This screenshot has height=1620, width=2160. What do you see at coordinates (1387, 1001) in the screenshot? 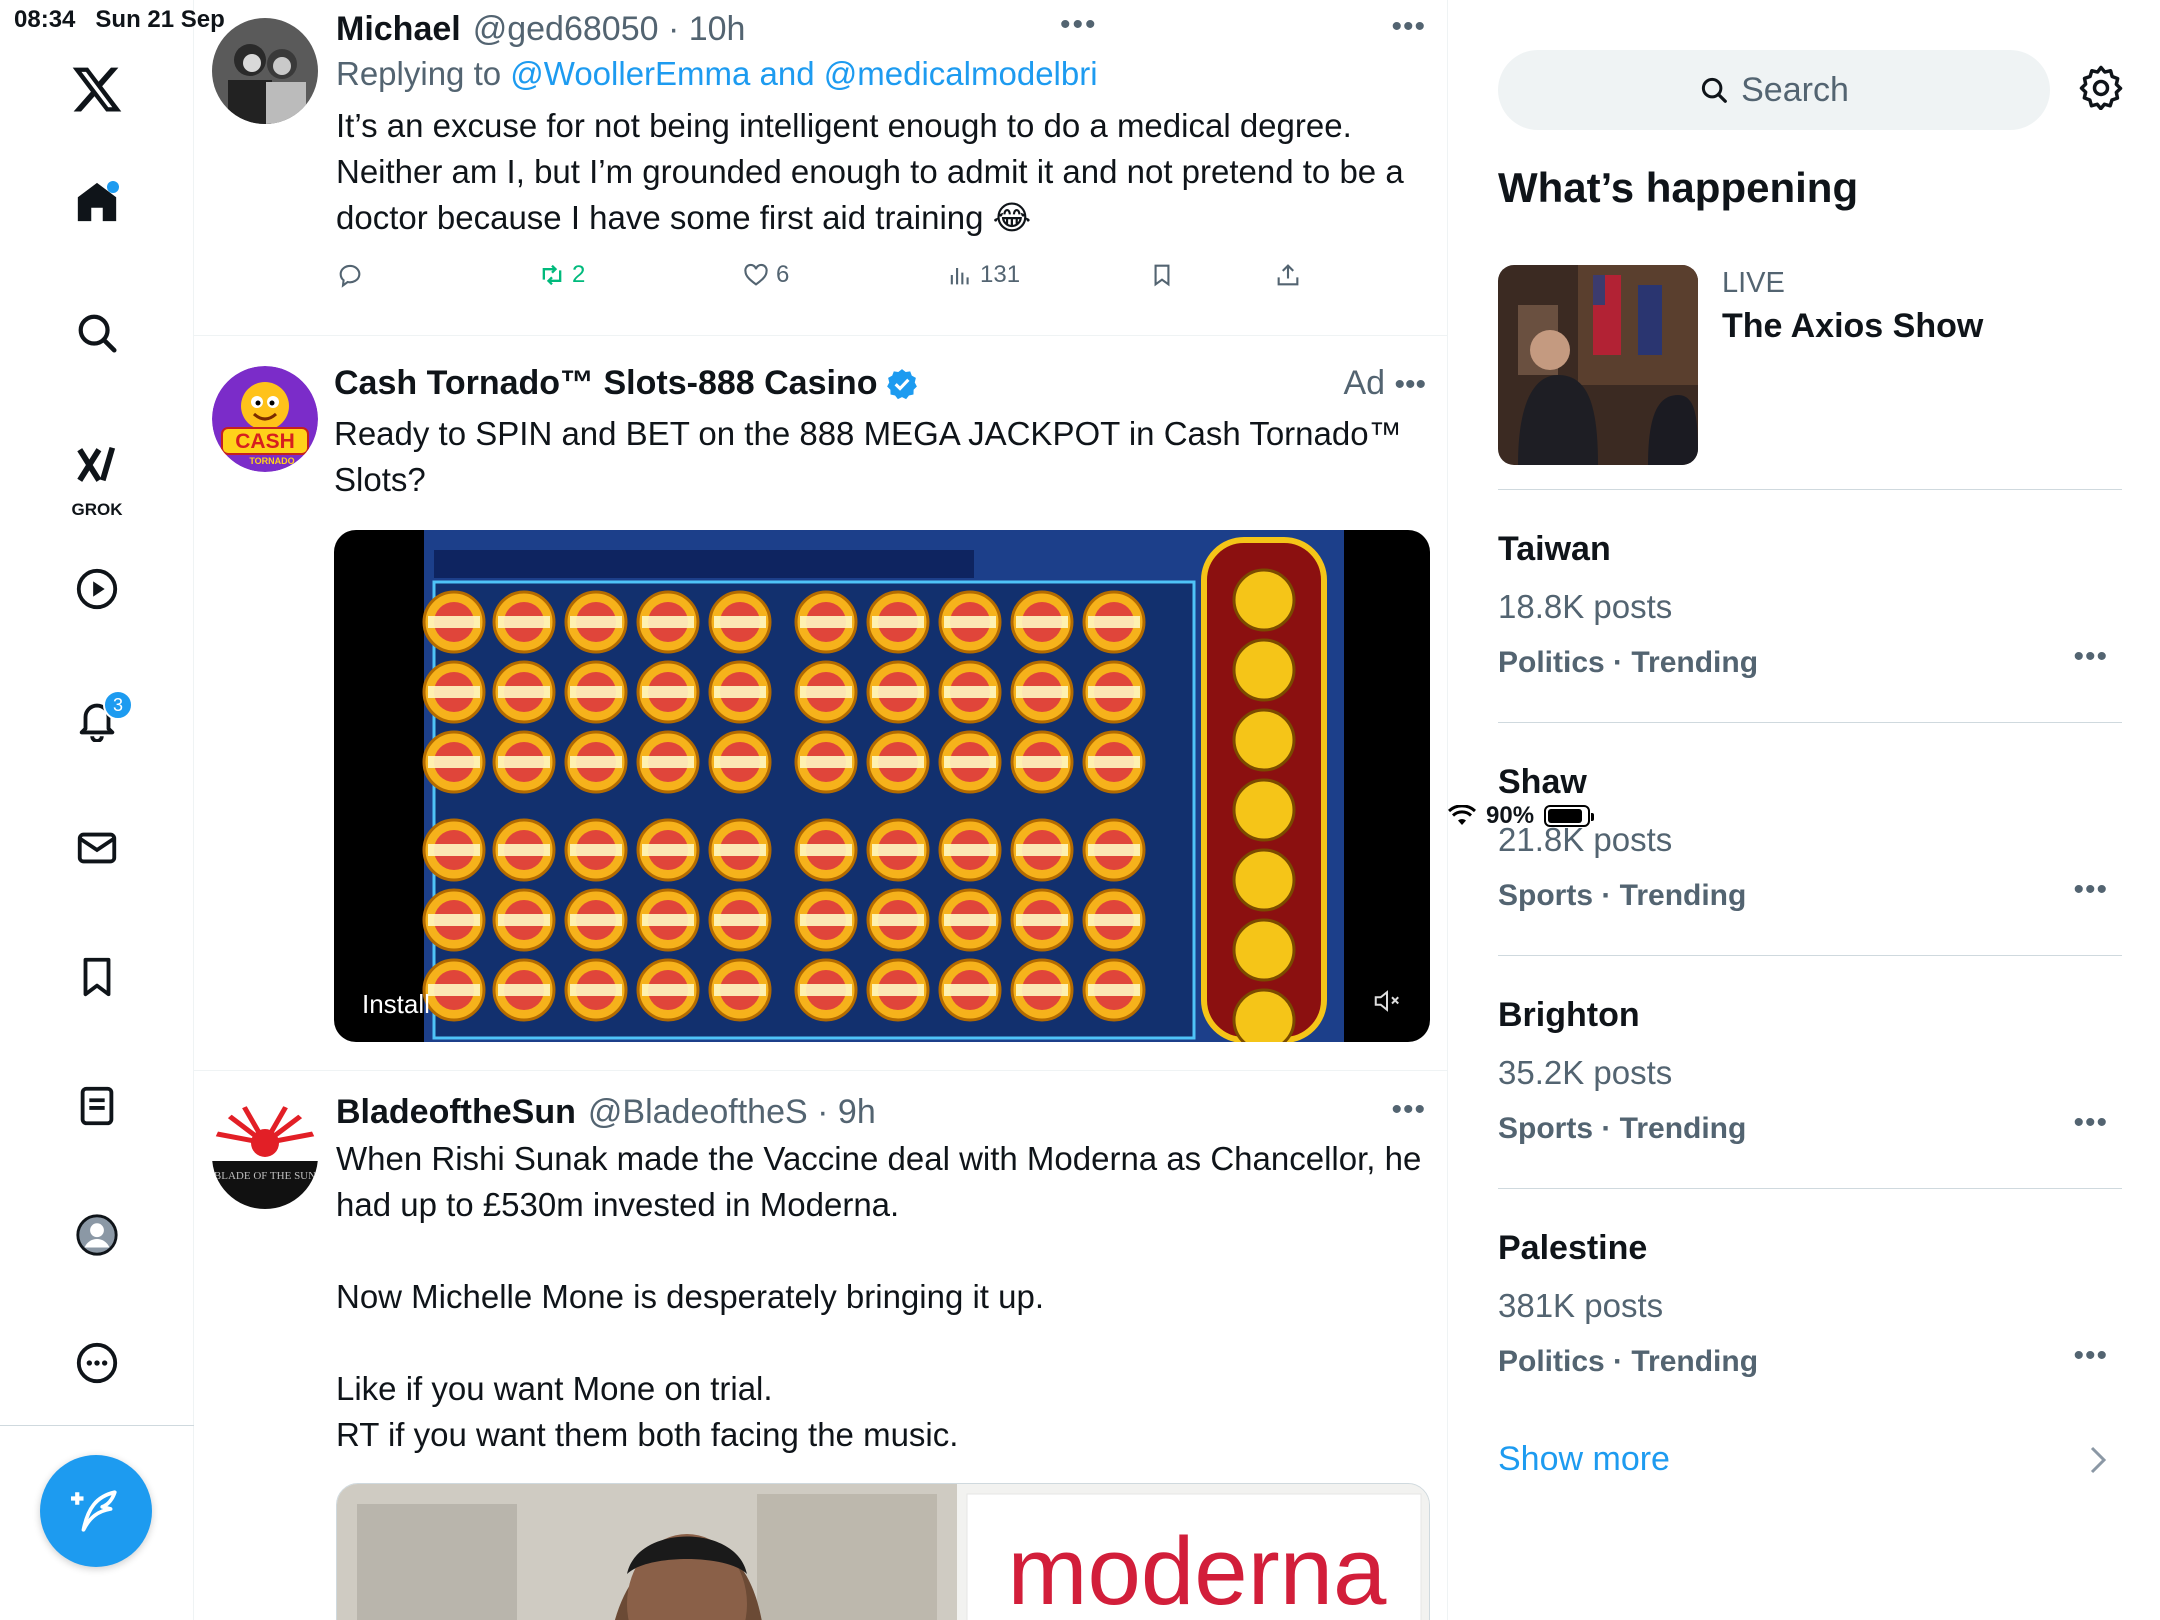
I see `mute-icon` at bounding box center [1387, 1001].